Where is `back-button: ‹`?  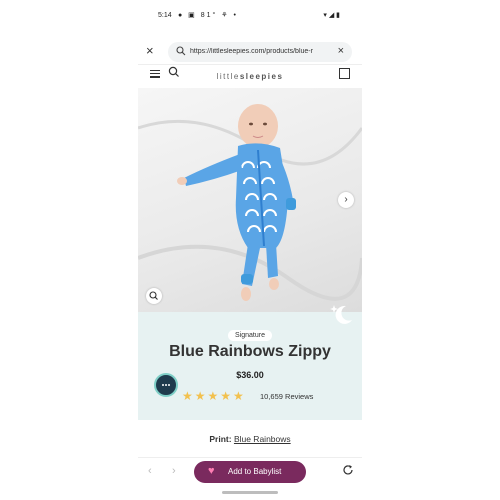
back-button: ‹ is located at coordinates (150, 471).